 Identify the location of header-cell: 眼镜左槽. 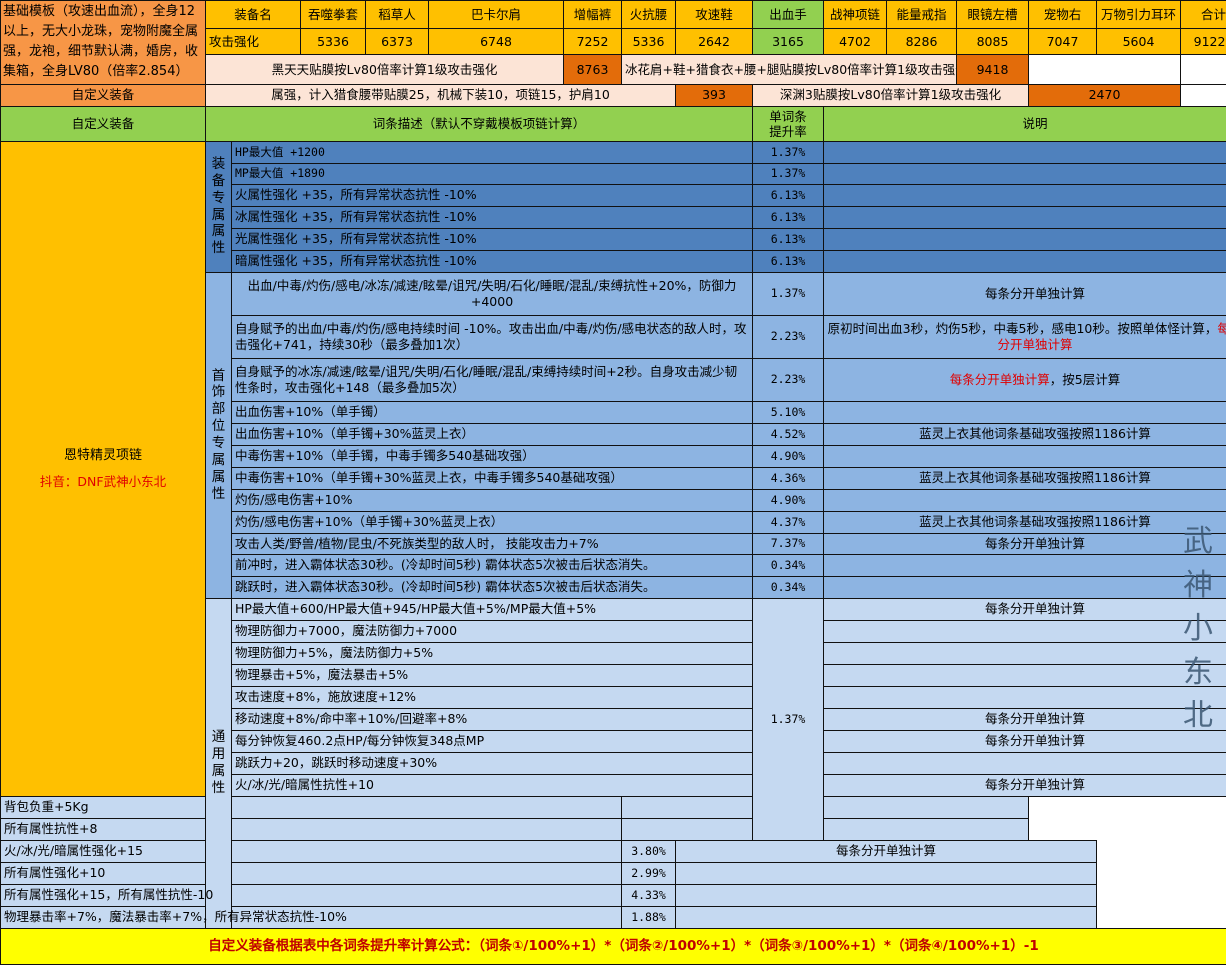
(993, 15).